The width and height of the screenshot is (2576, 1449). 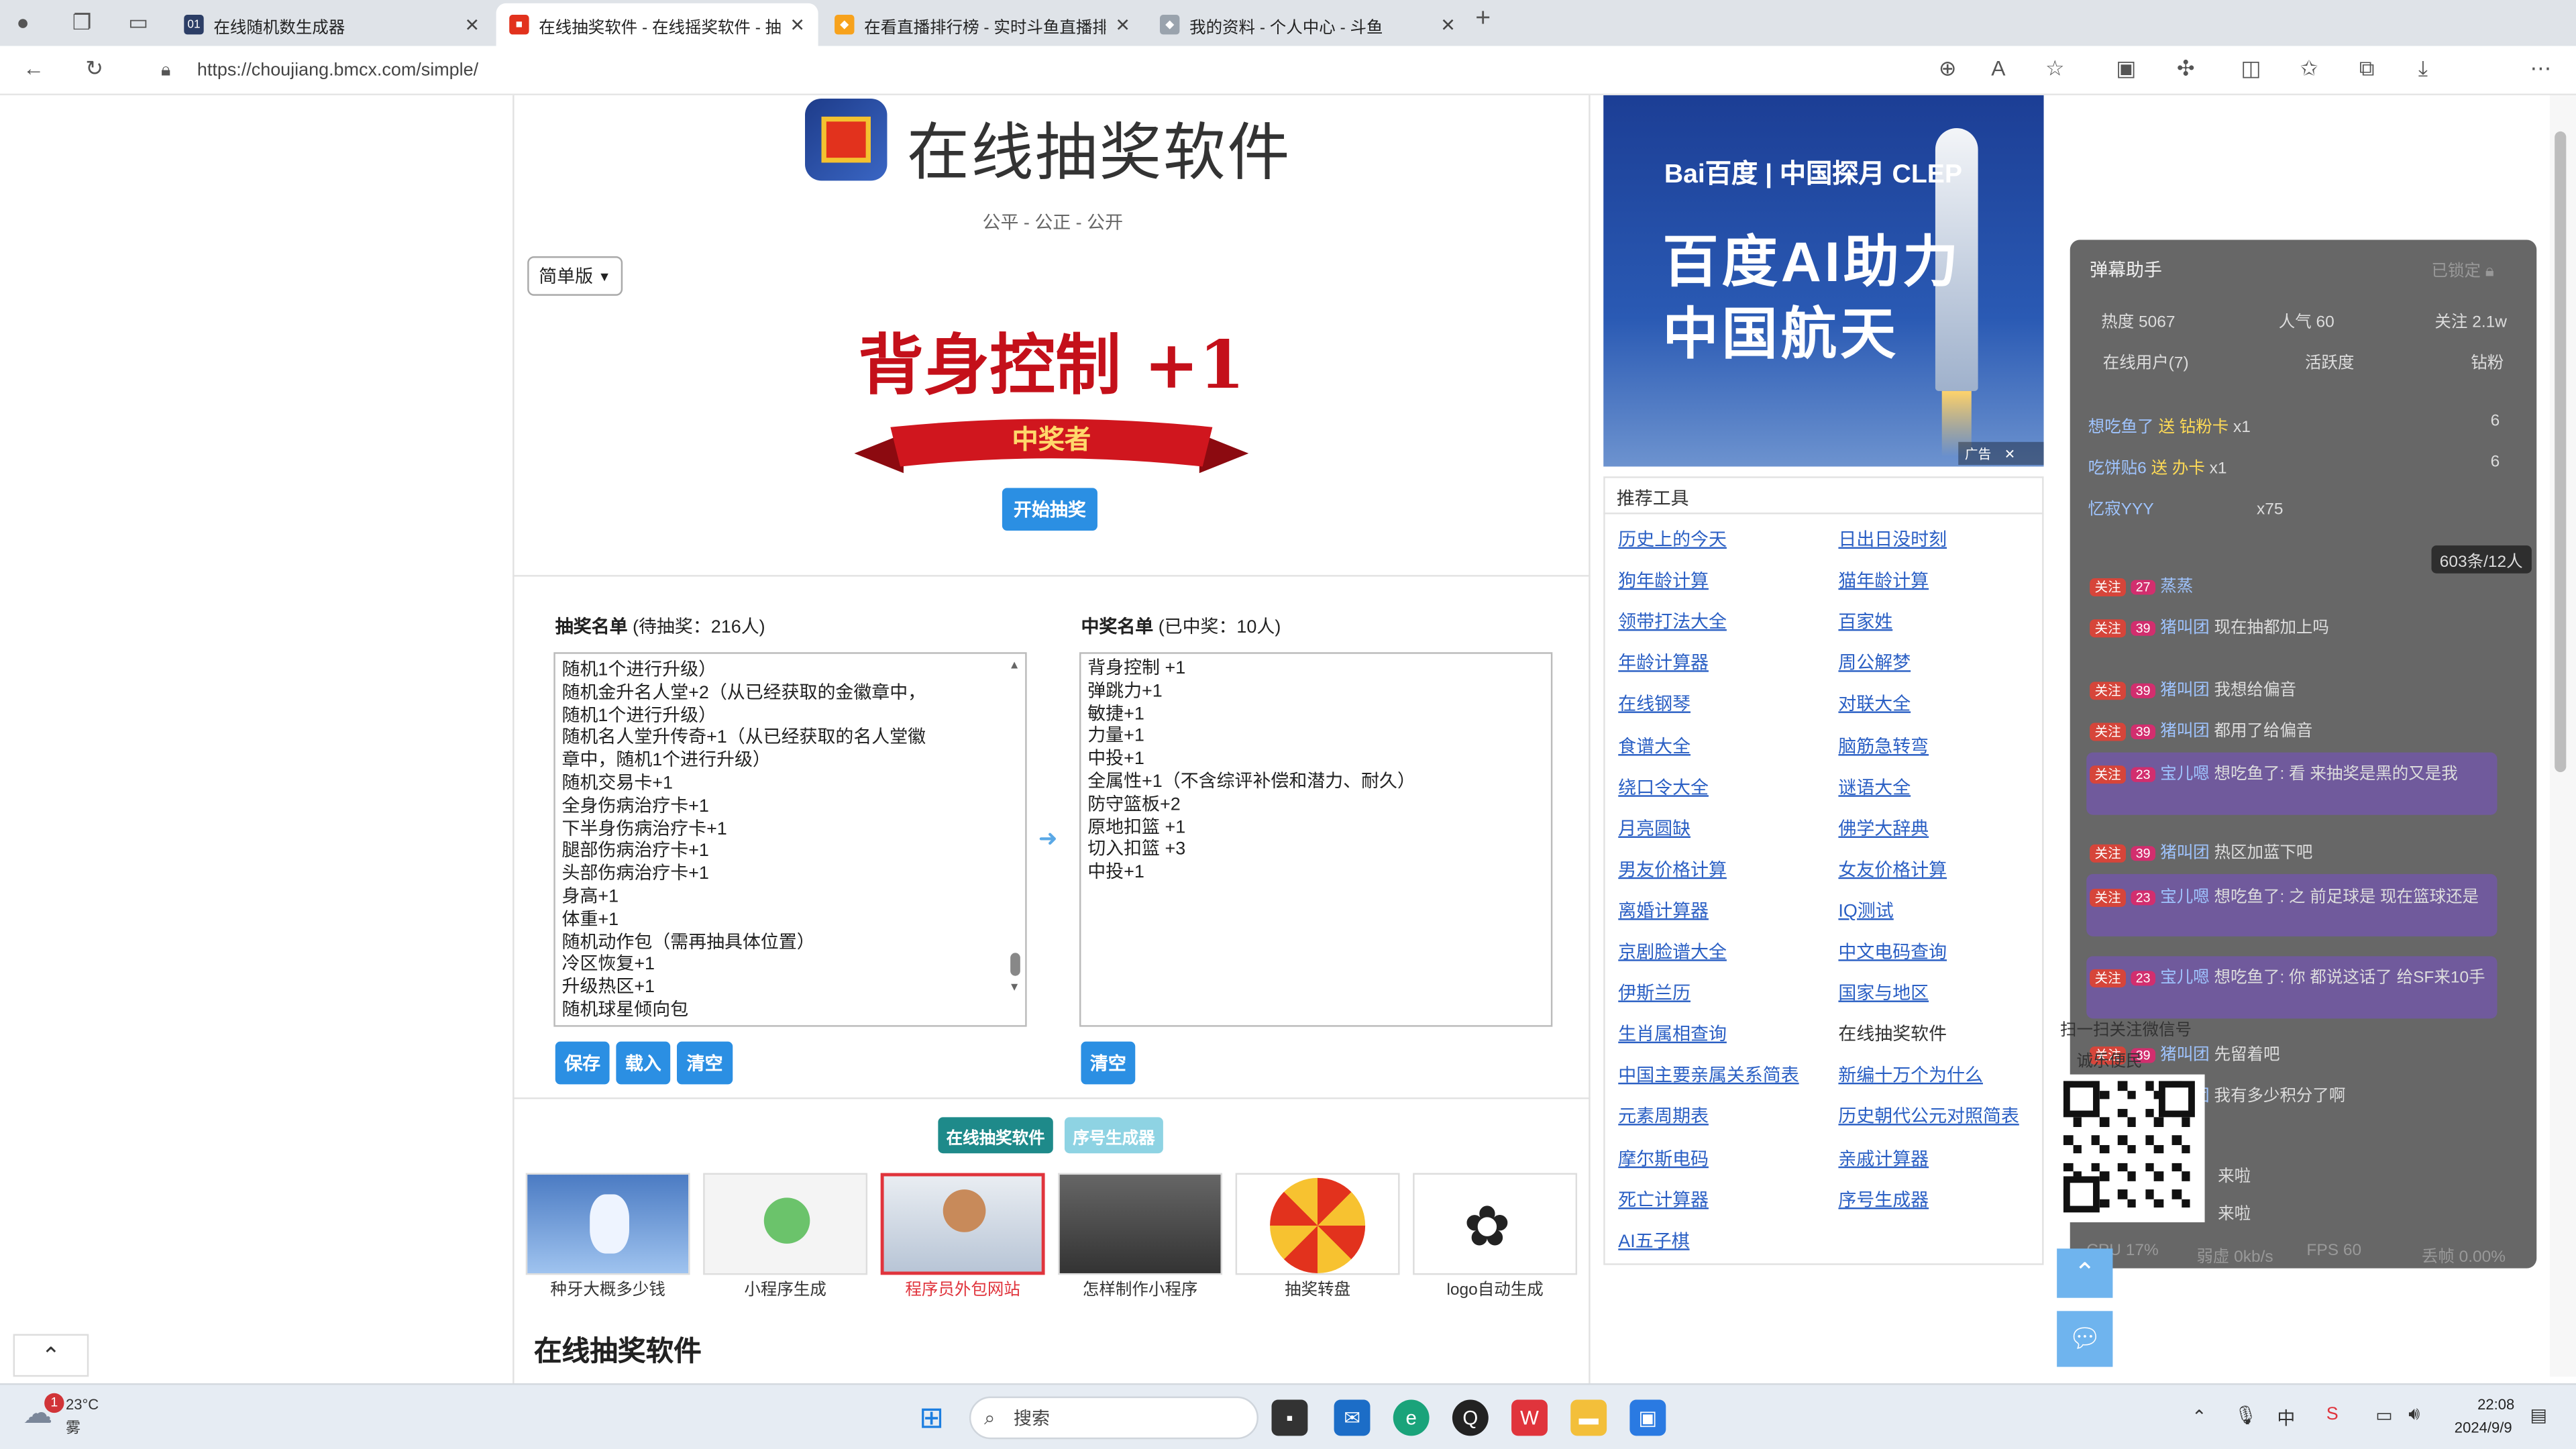 I want to click on tool-link: 国家与地区, so click(x=1883, y=992).